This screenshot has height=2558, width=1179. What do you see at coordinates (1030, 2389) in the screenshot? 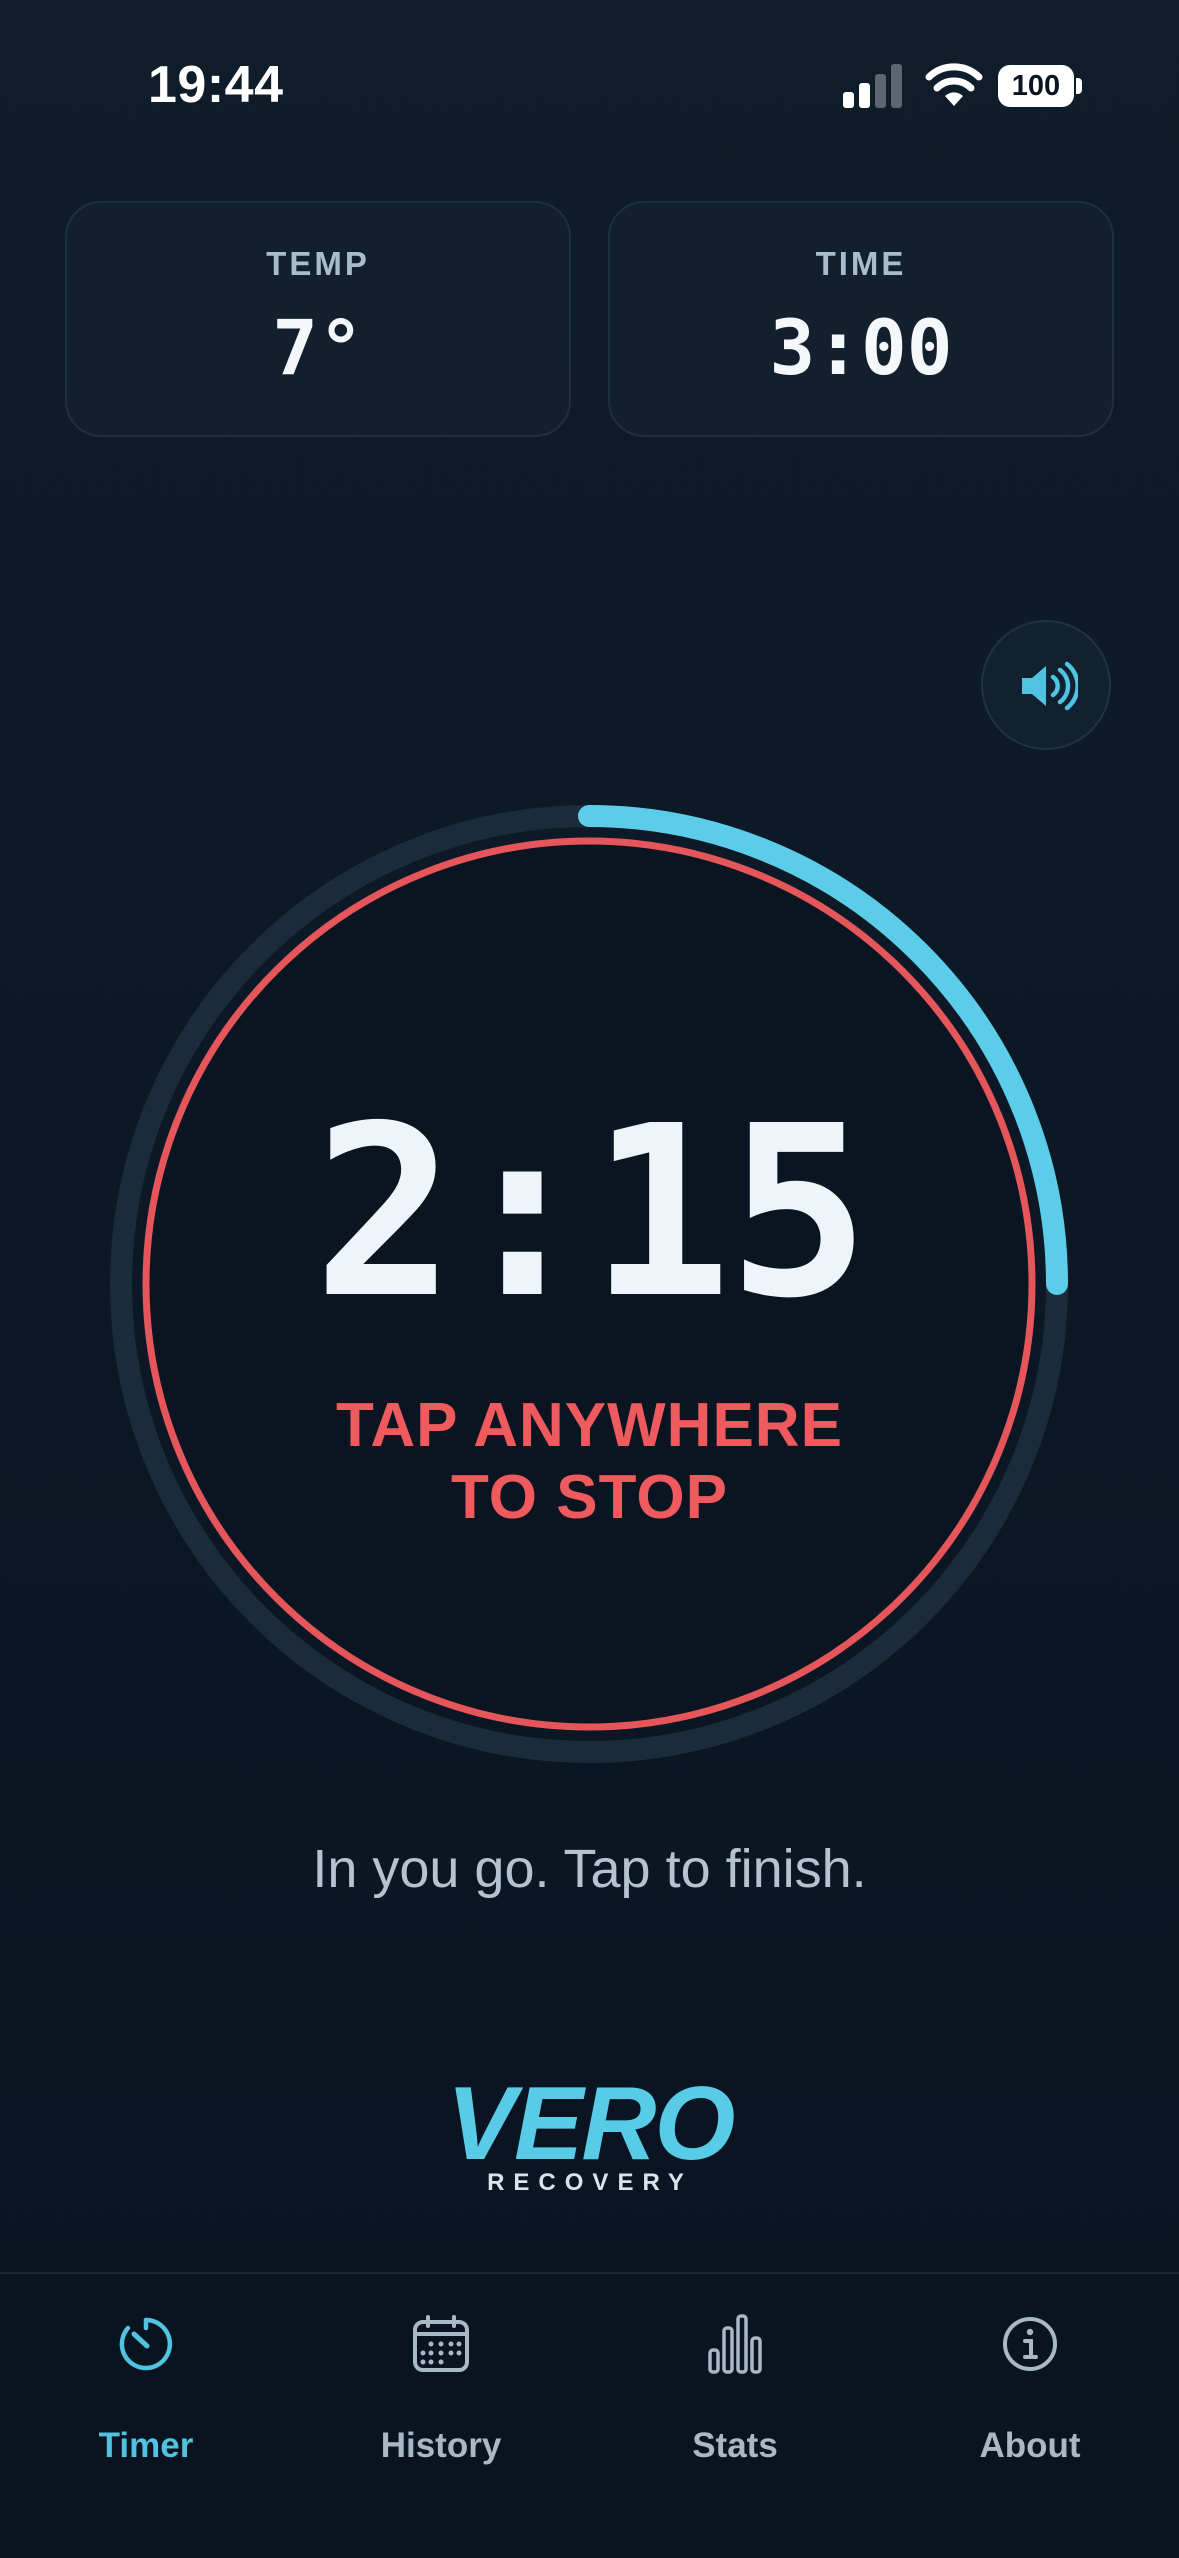
I see `tab-about: About` at bounding box center [1030, 2389].